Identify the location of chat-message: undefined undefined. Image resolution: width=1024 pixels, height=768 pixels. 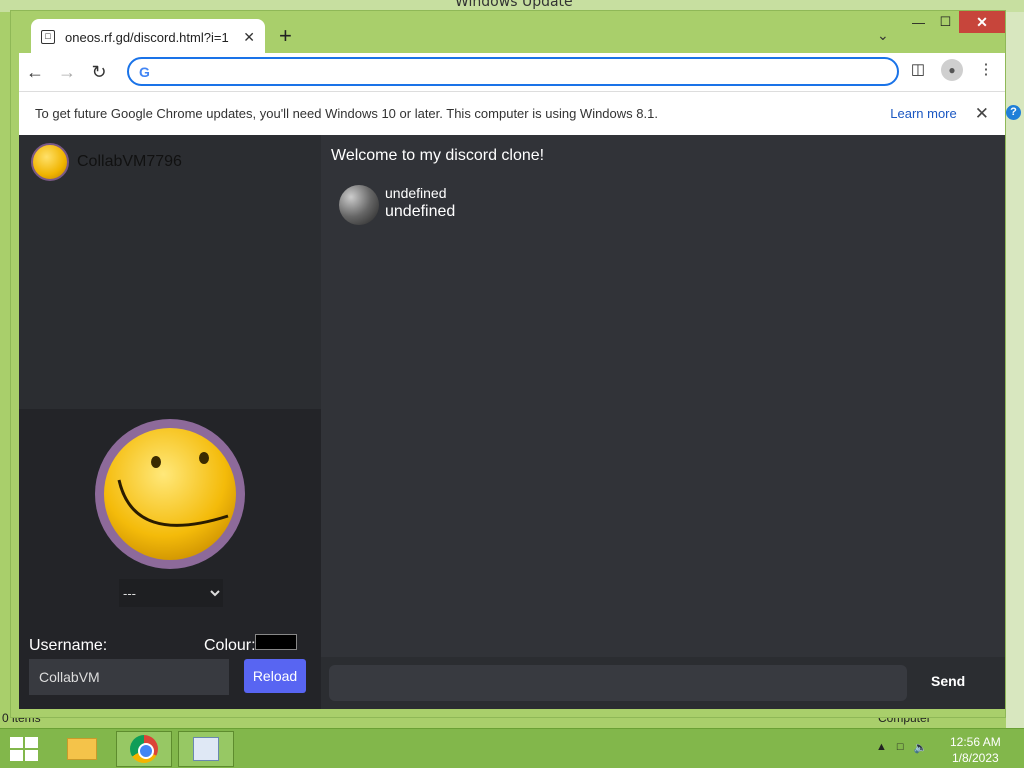
(397, 205).